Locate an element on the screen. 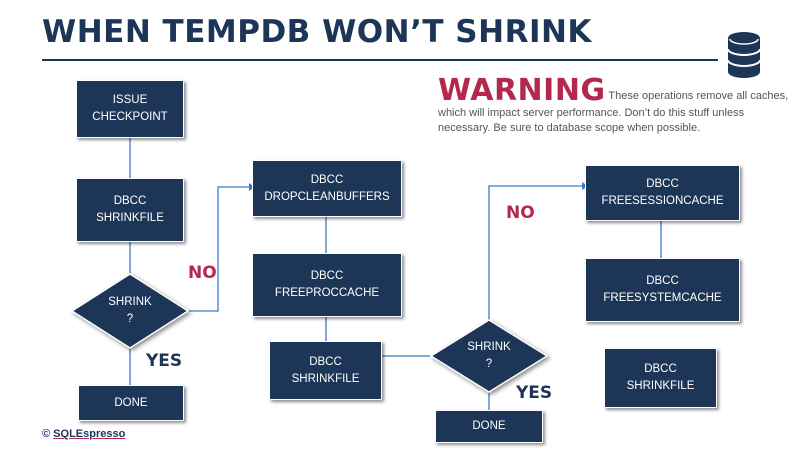 This screenshot has height=467, width=800. no-label-2: NO is located at coordinates (520, 213).